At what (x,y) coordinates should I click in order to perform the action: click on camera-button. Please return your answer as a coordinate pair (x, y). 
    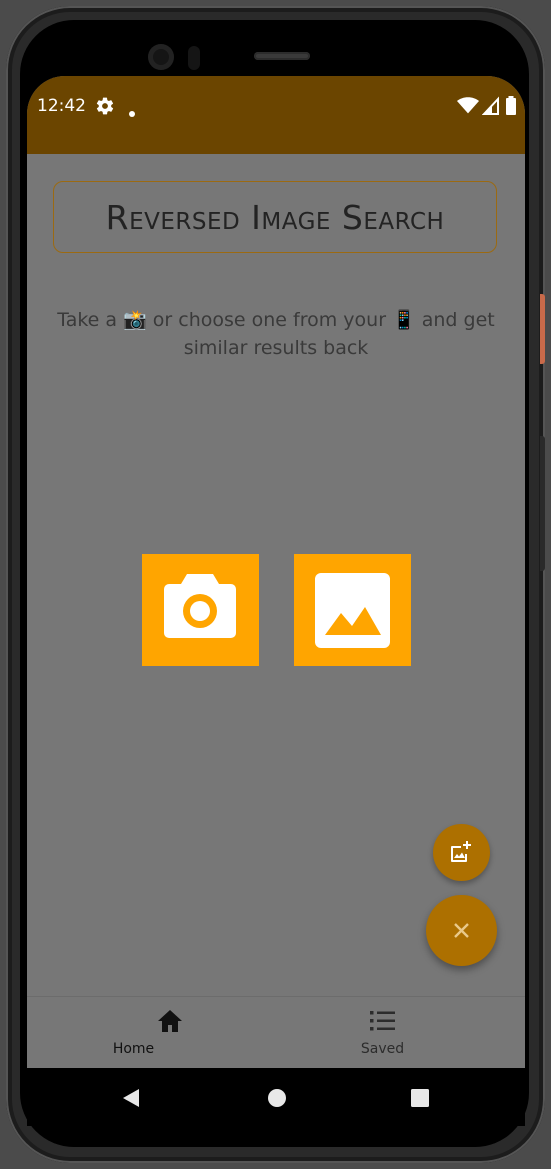
    Looking at the image, I should click on (200, 610).